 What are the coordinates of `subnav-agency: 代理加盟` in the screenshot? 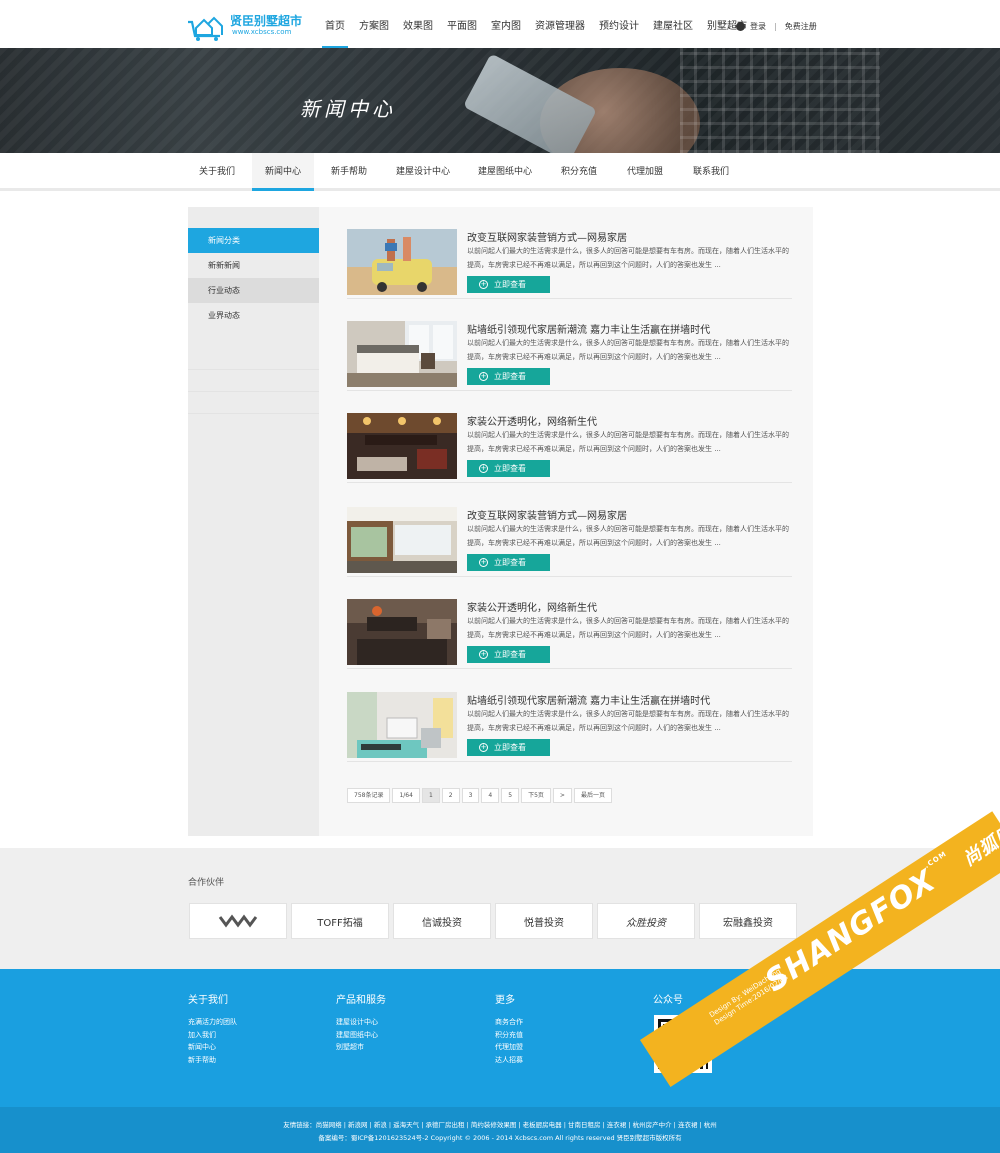 It's located at (645, 172).